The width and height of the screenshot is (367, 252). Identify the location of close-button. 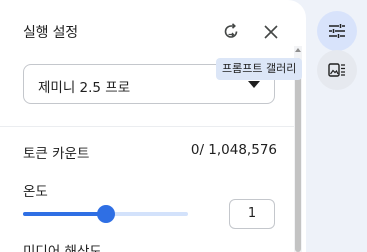
(271, 32).